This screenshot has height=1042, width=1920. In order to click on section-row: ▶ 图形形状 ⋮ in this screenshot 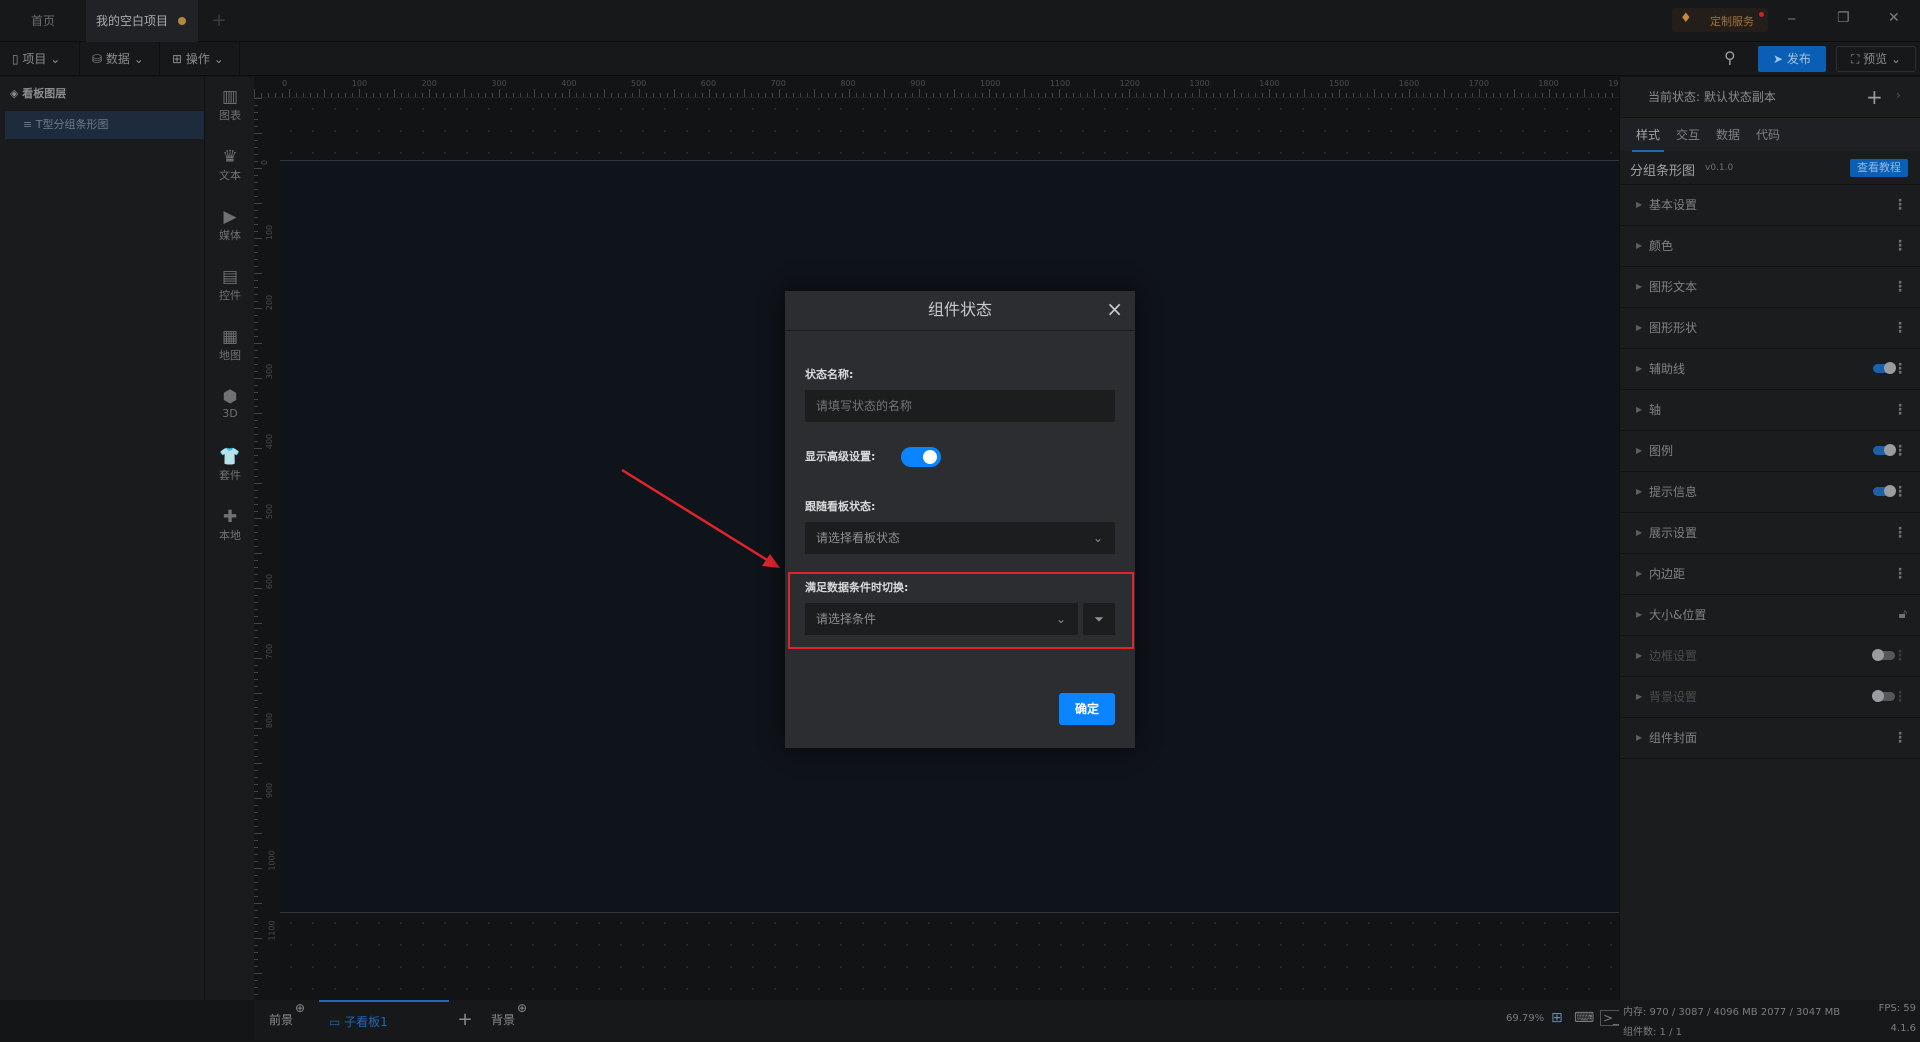, I will do `click(1770, 328)`.